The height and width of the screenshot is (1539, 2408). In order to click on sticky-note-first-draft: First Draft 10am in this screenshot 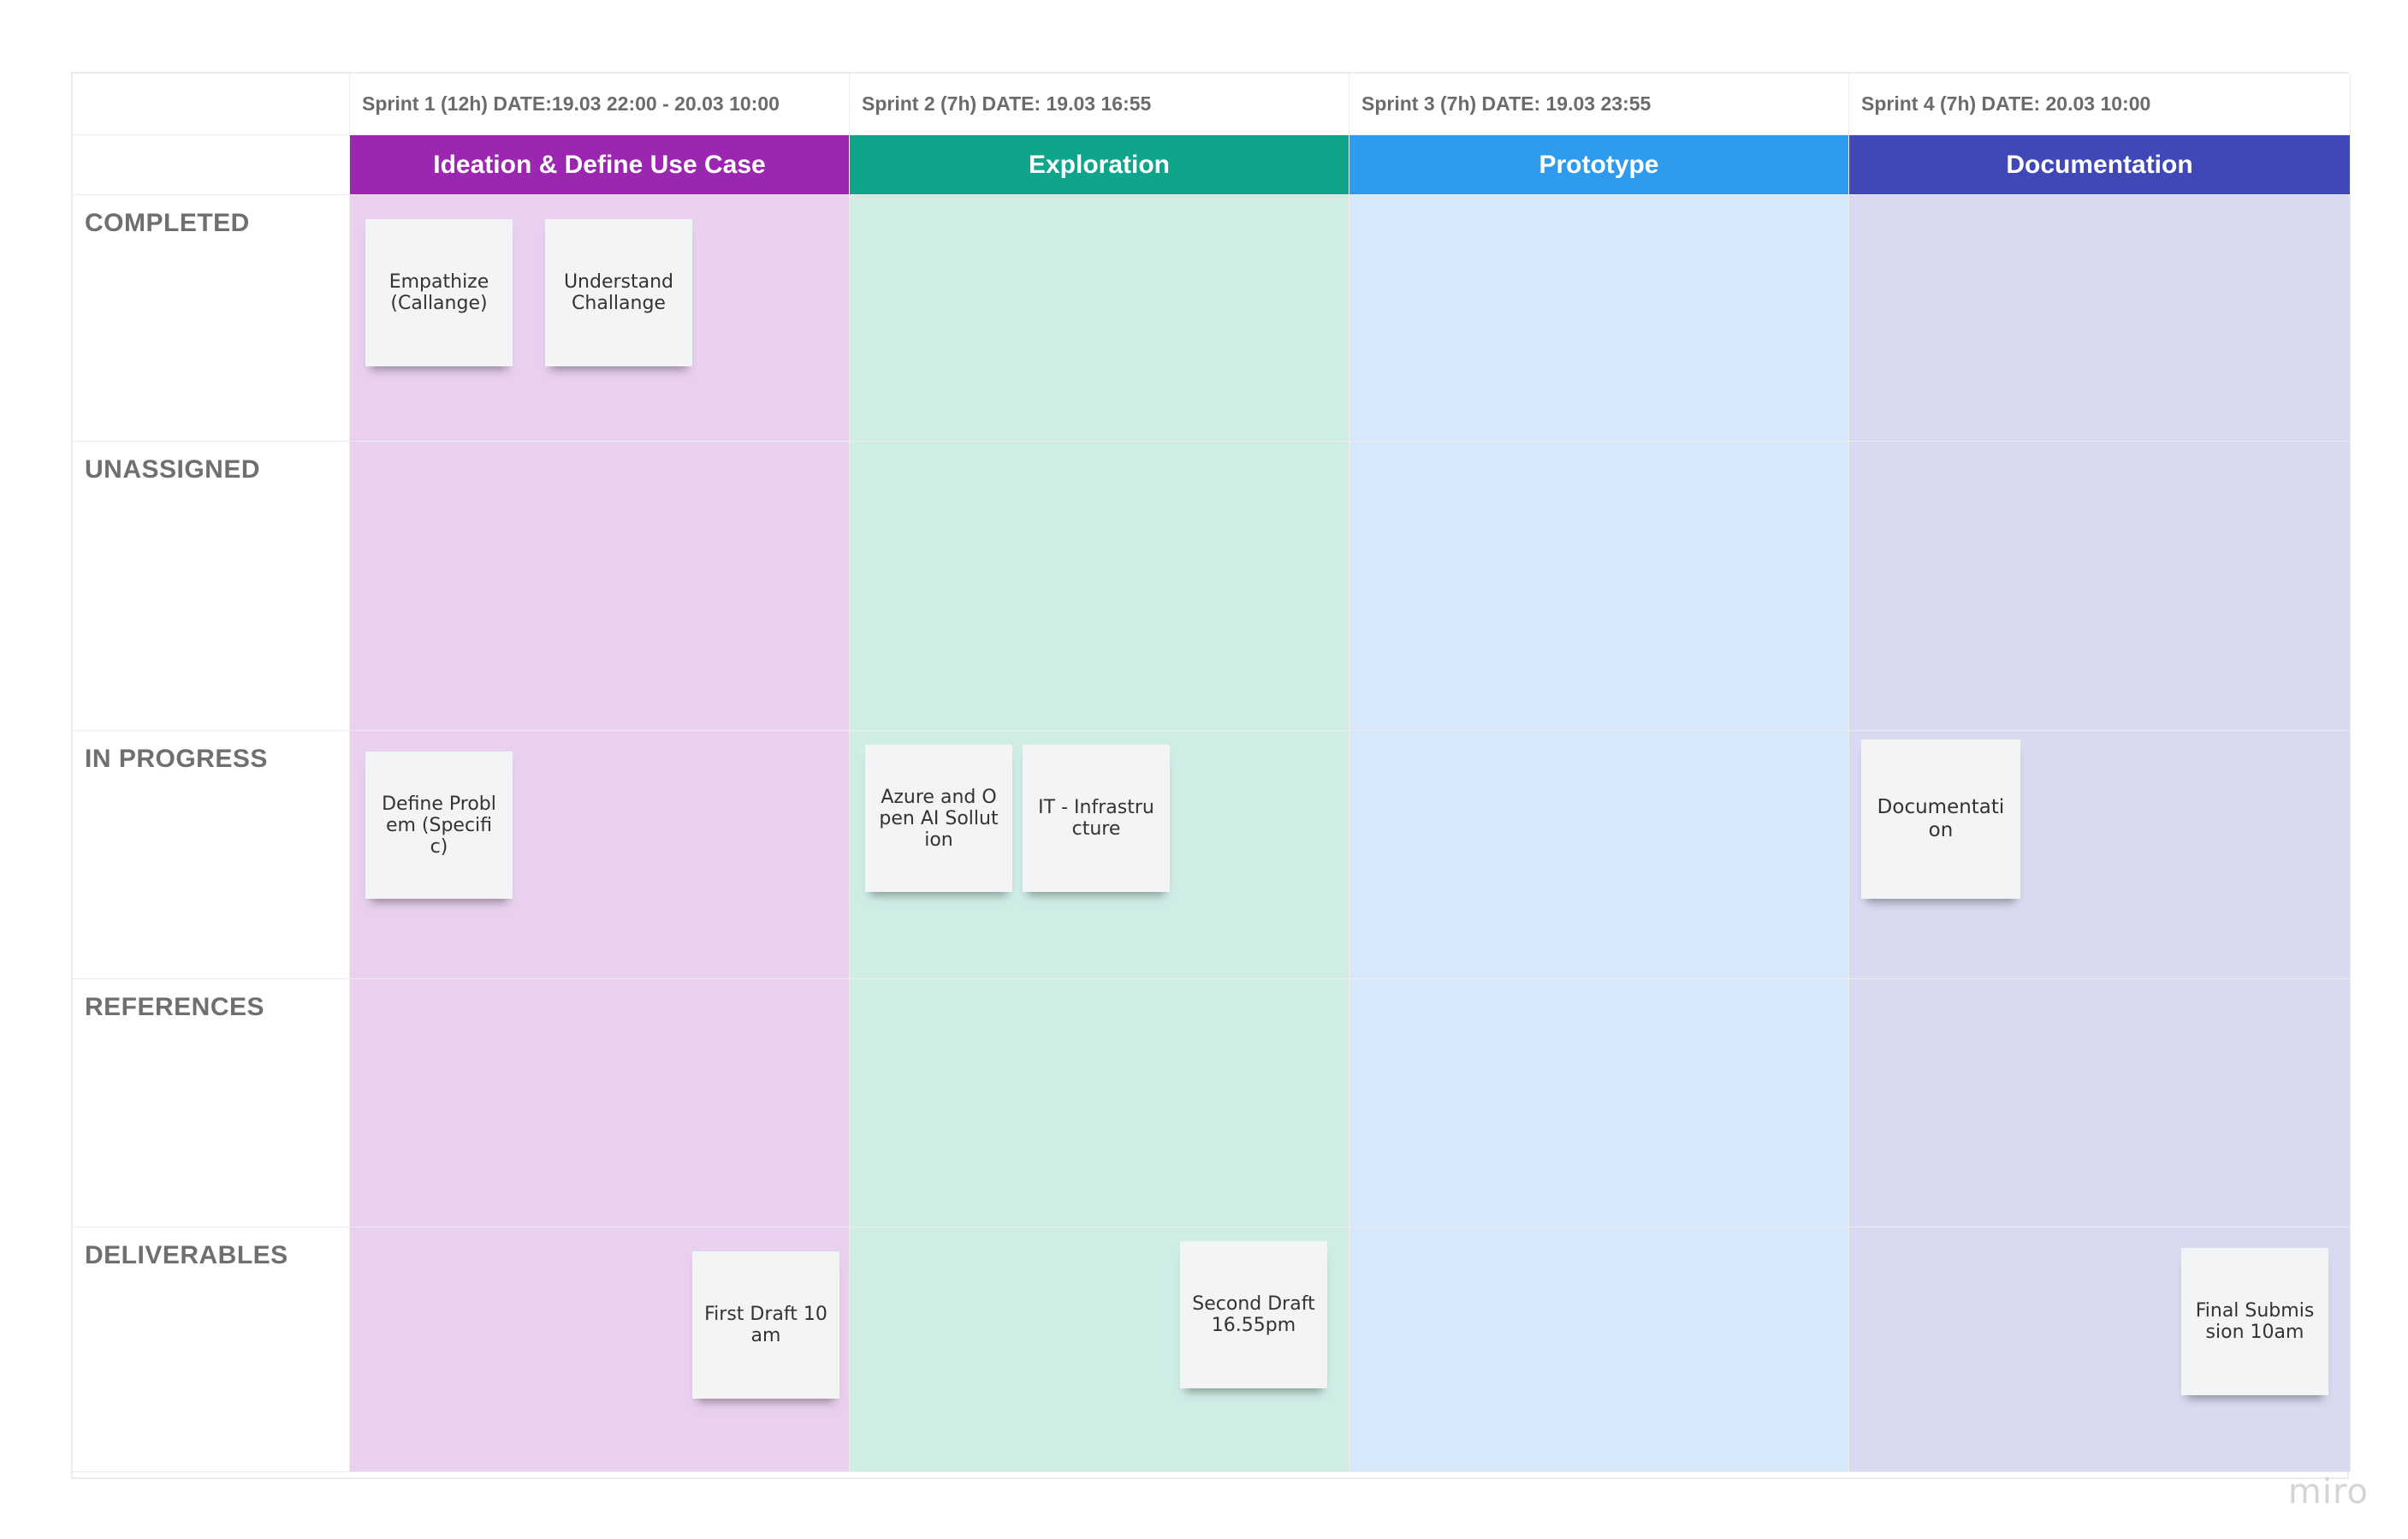, I will do `click(765, 1325)`.